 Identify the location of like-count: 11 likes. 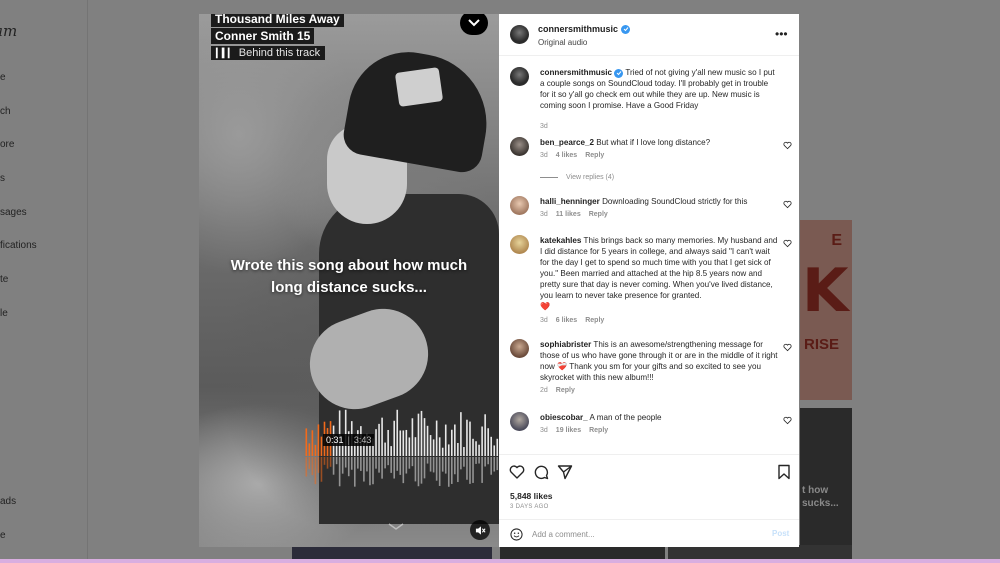
(568, 214).